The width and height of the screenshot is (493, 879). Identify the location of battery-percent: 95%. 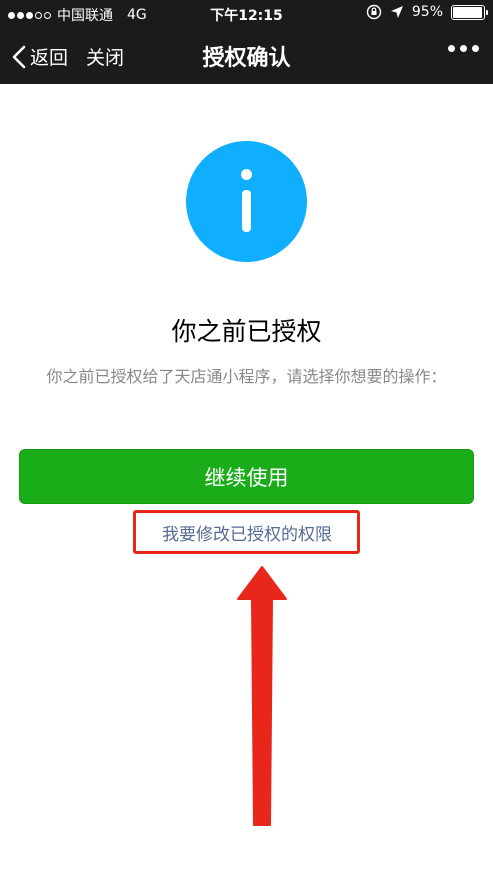
(427, 12).